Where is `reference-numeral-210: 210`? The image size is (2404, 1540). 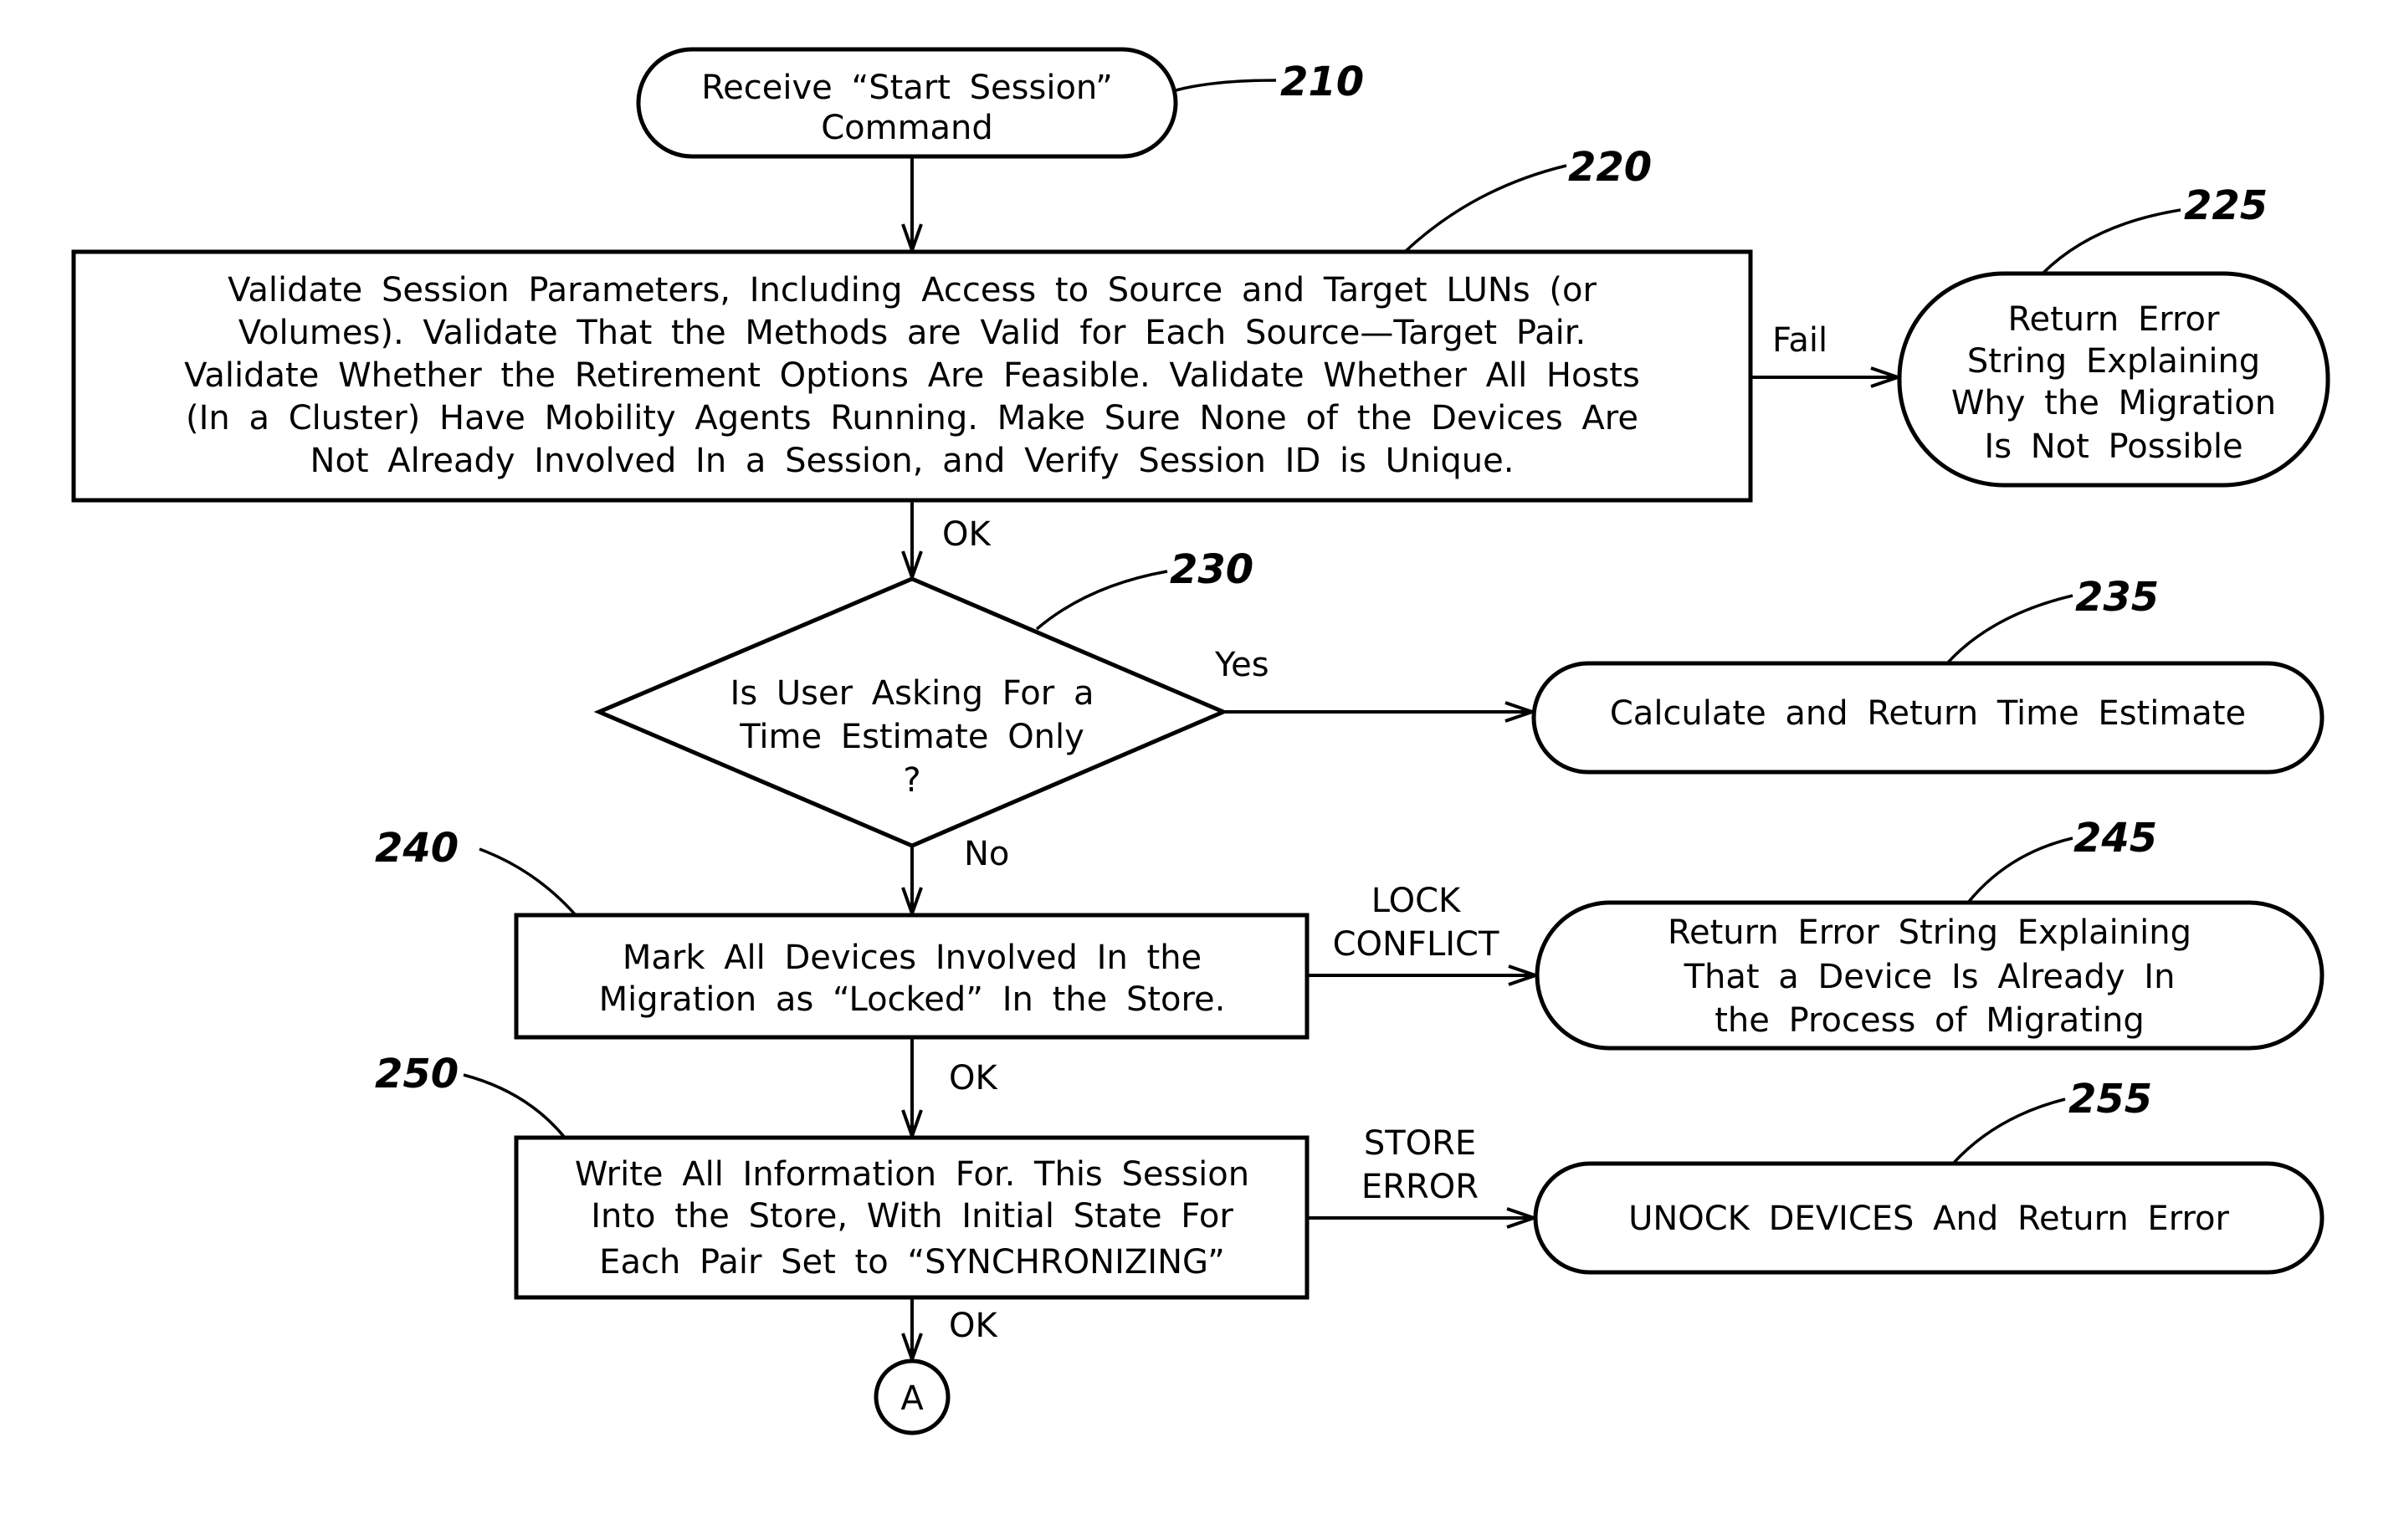 reference-numeral-210: 210 is located at coordinates (1322, 82).